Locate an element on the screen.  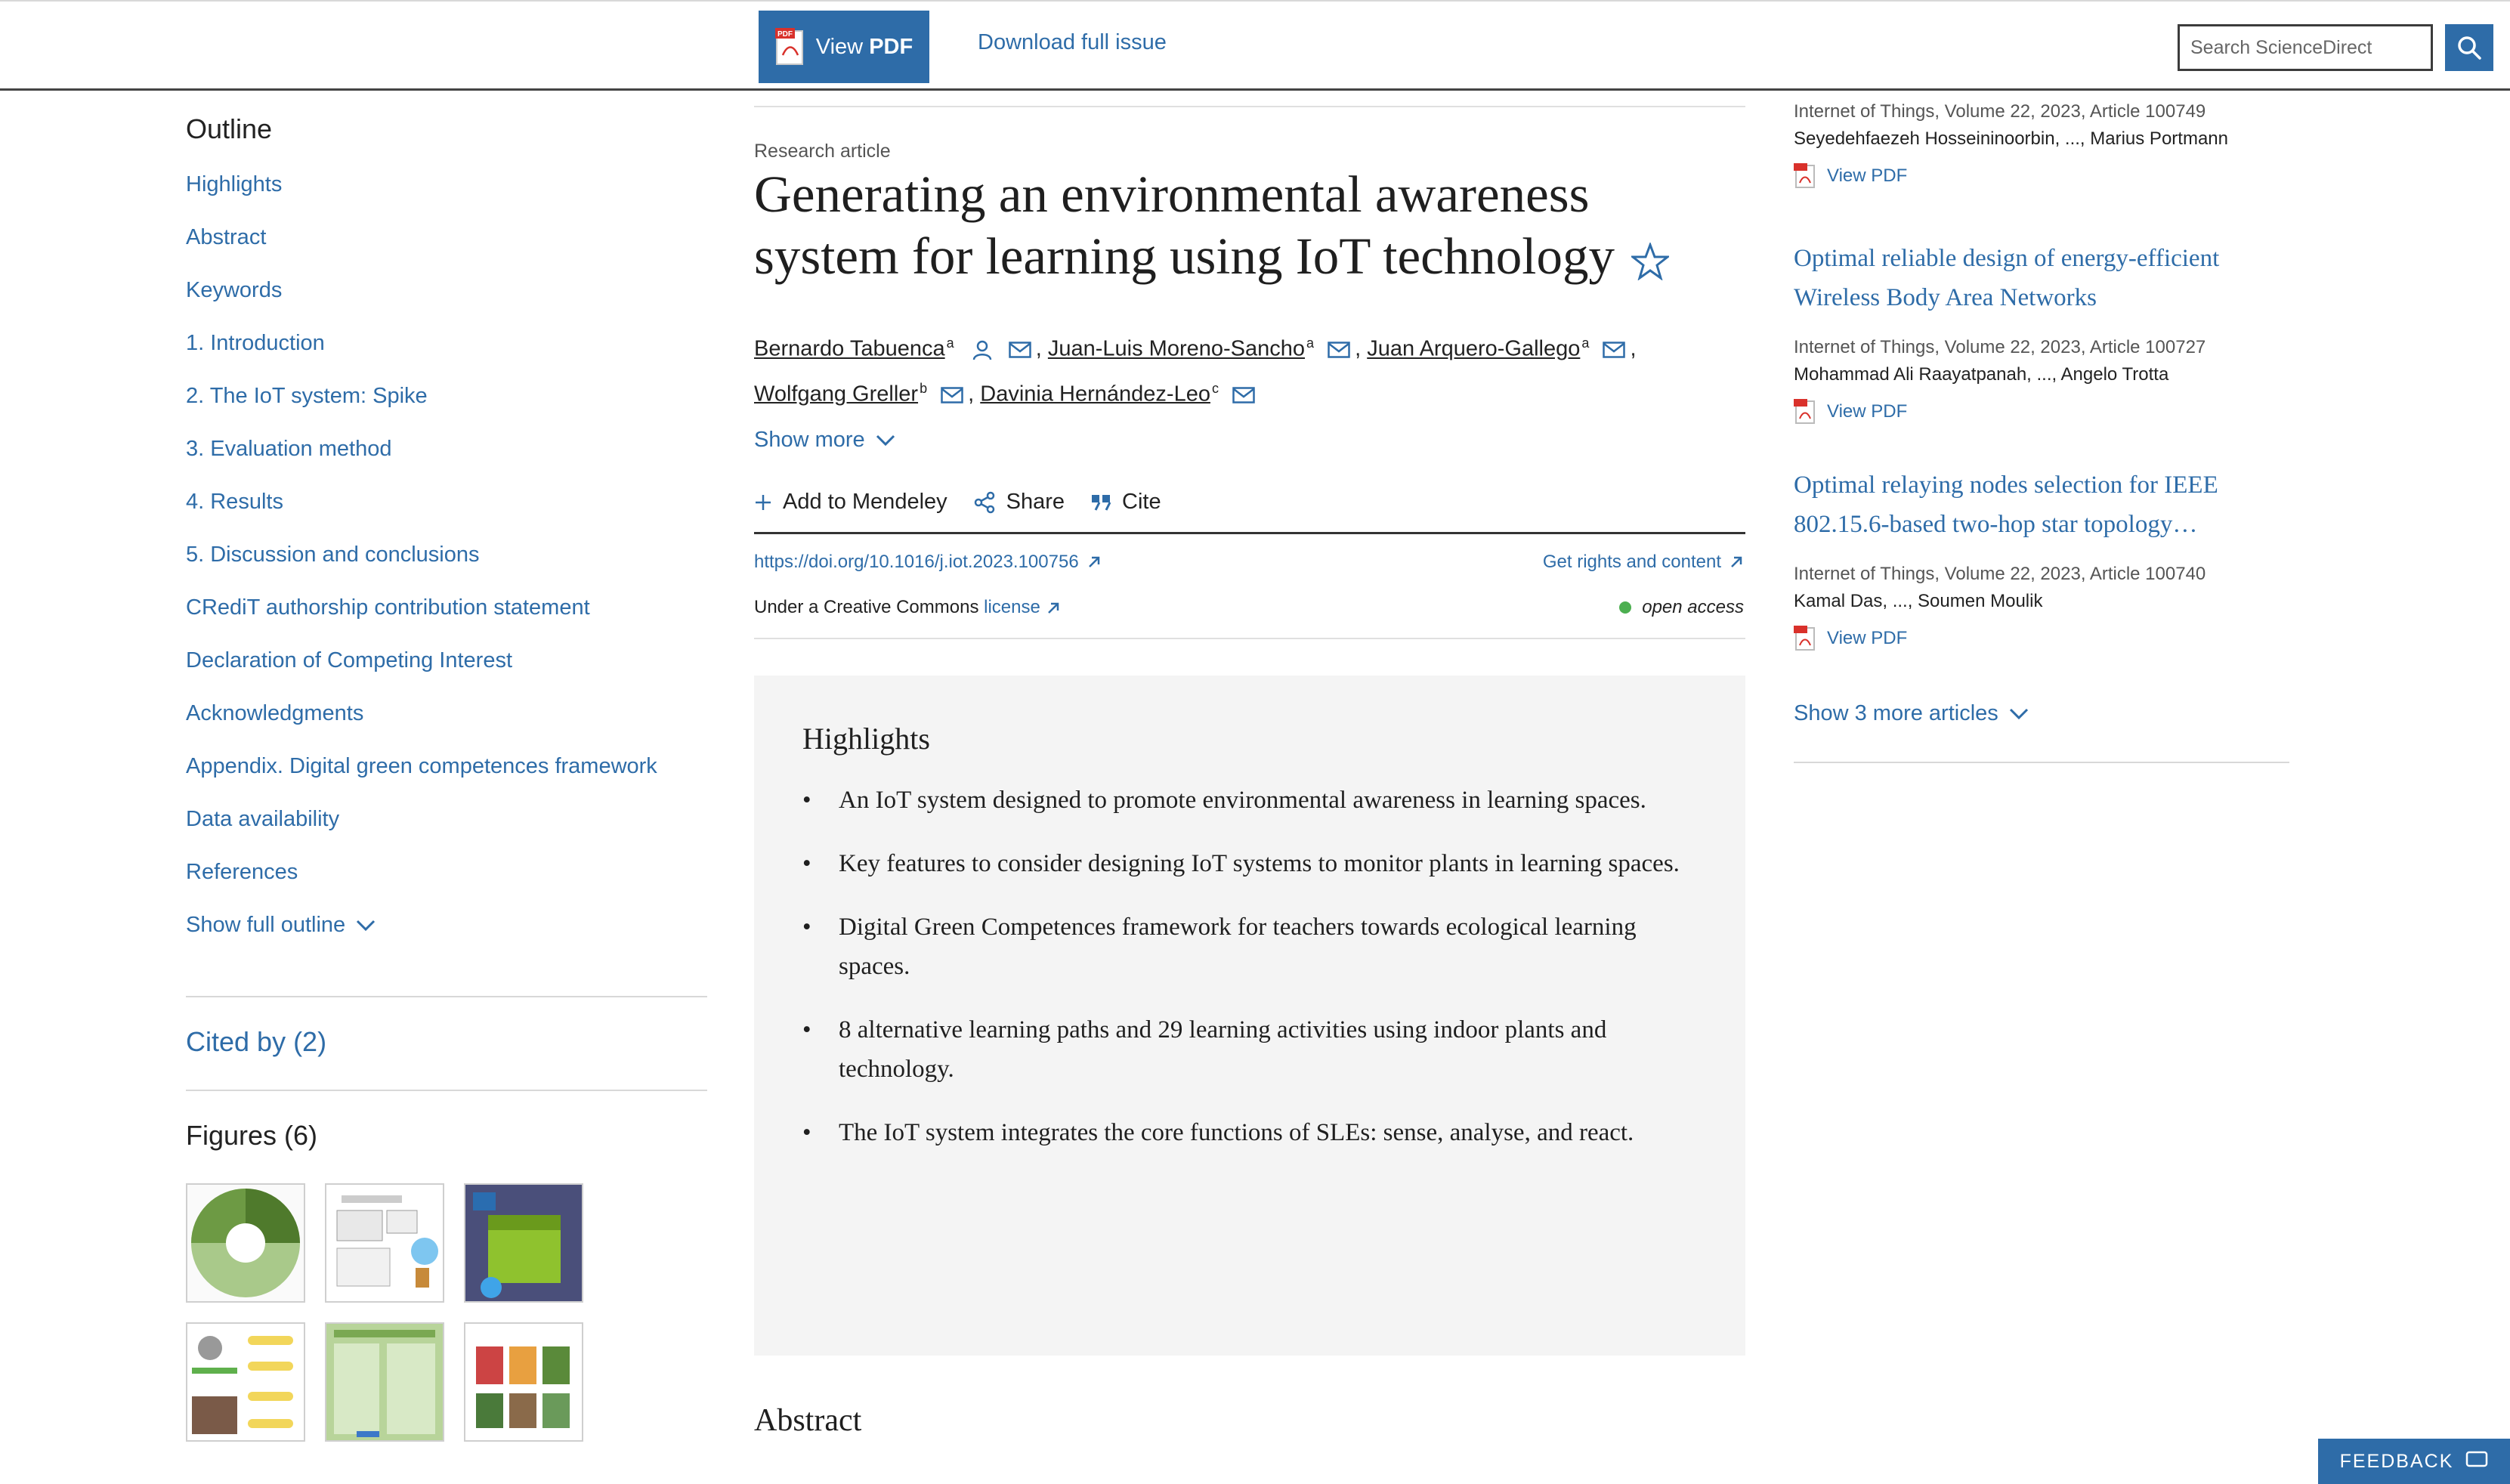
outline-item-discussion: 5. Discussion and conclusions is located at coordinates (447, 564).